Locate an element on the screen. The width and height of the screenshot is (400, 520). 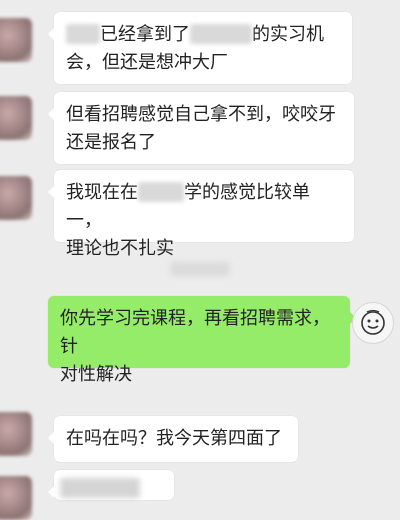
message-4-line-1: 你先学习完课程，再看招聘需求，针 is located at coordinates (195, 332).